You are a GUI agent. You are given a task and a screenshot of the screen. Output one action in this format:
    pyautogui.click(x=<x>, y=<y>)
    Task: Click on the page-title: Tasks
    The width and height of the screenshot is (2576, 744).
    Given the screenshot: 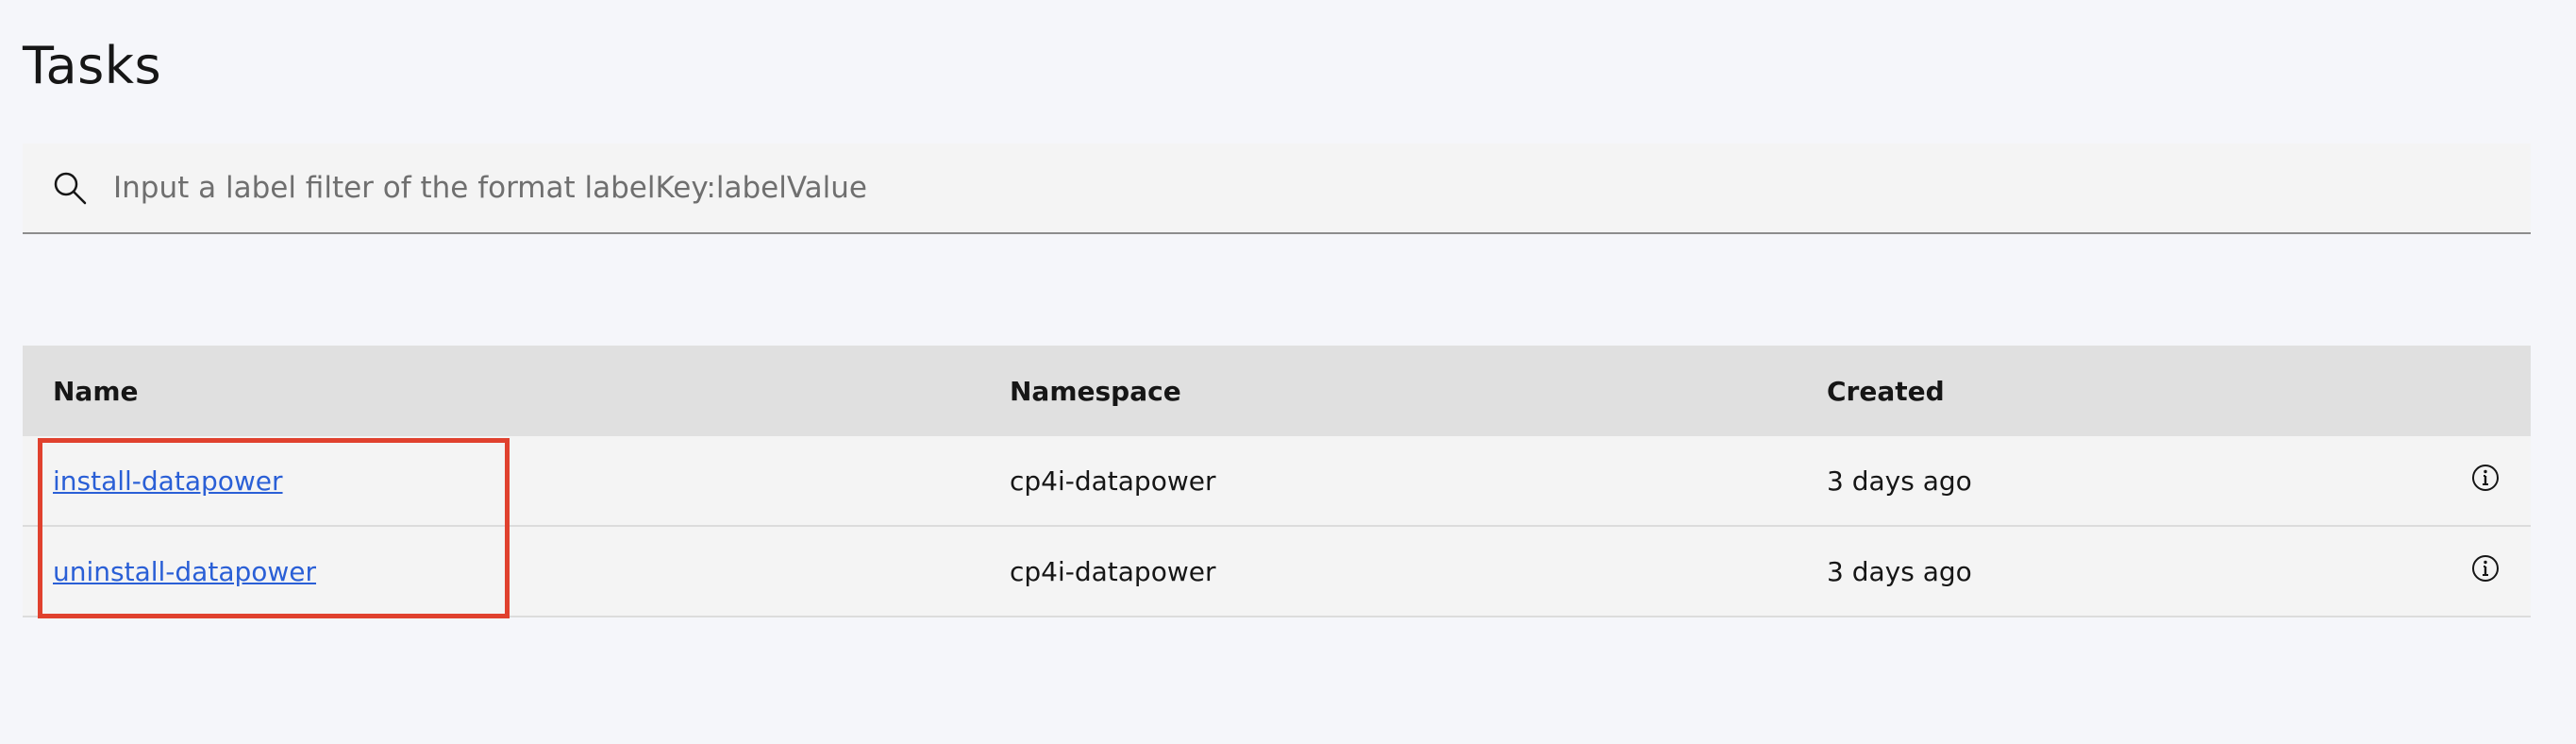 What is the action you would take?
    pyautogui.click(x=92, y=65)
    